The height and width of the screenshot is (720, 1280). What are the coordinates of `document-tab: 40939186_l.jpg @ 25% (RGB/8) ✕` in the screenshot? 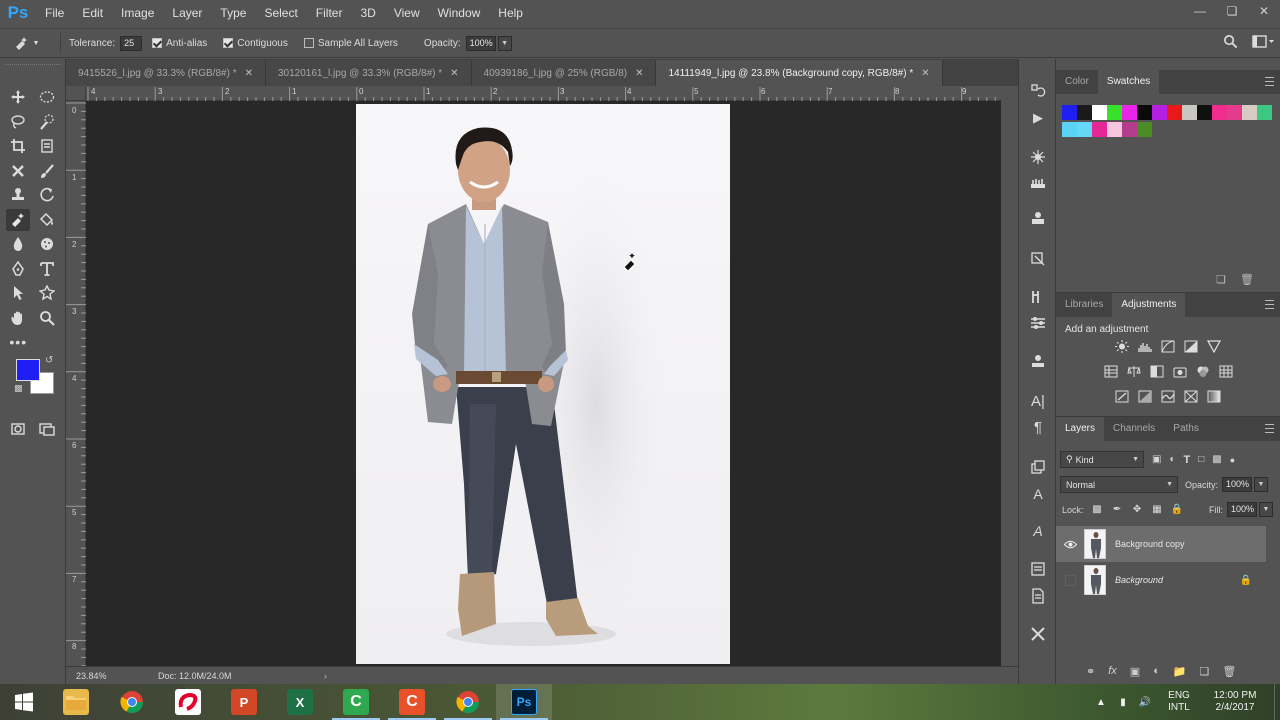 It's located at (564, 73).